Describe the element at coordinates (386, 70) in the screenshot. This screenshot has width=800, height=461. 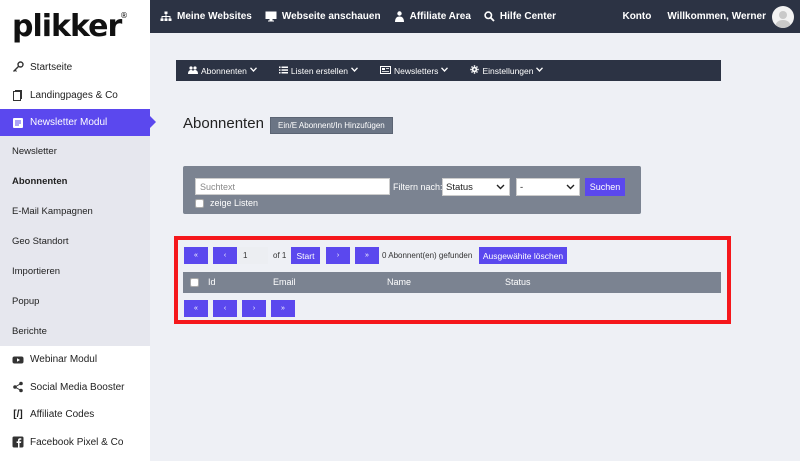
I see `newspaper-icon` at that location.